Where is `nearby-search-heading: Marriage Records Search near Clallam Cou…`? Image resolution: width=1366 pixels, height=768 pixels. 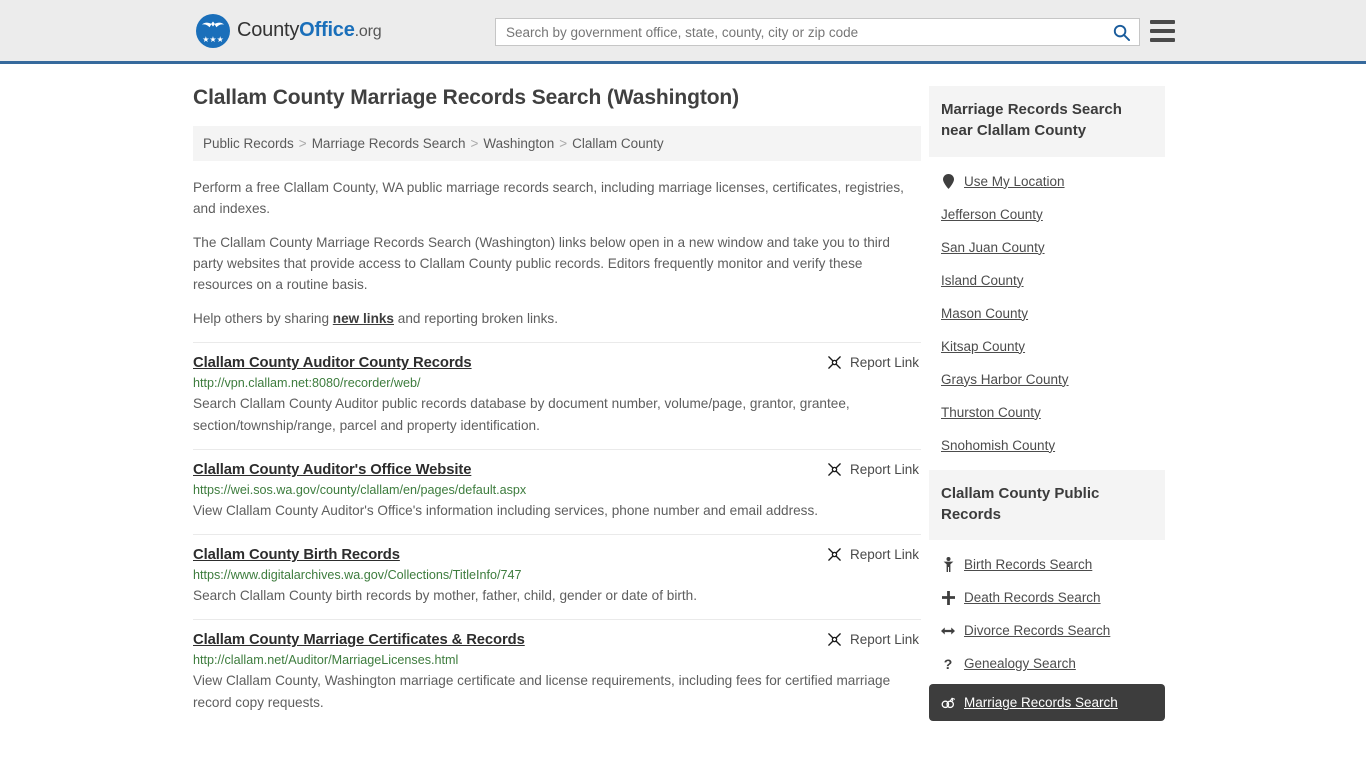 nearby-search-heading: Marriage Records Search near Clallam Cou… is located at coordinates (1047, 121).